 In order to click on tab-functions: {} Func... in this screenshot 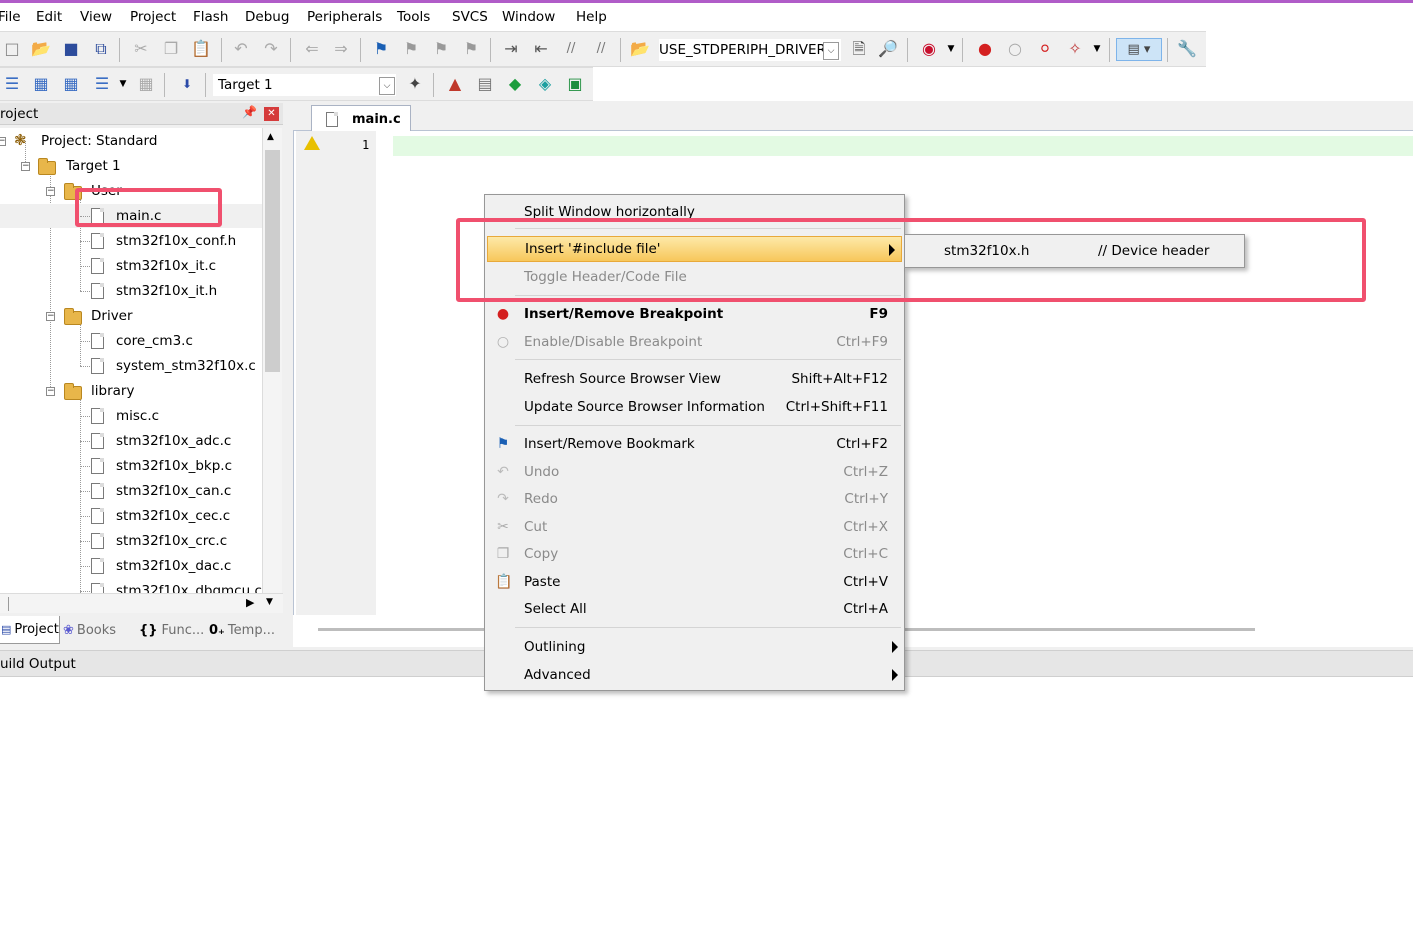, I will do `click(172, 630)`.